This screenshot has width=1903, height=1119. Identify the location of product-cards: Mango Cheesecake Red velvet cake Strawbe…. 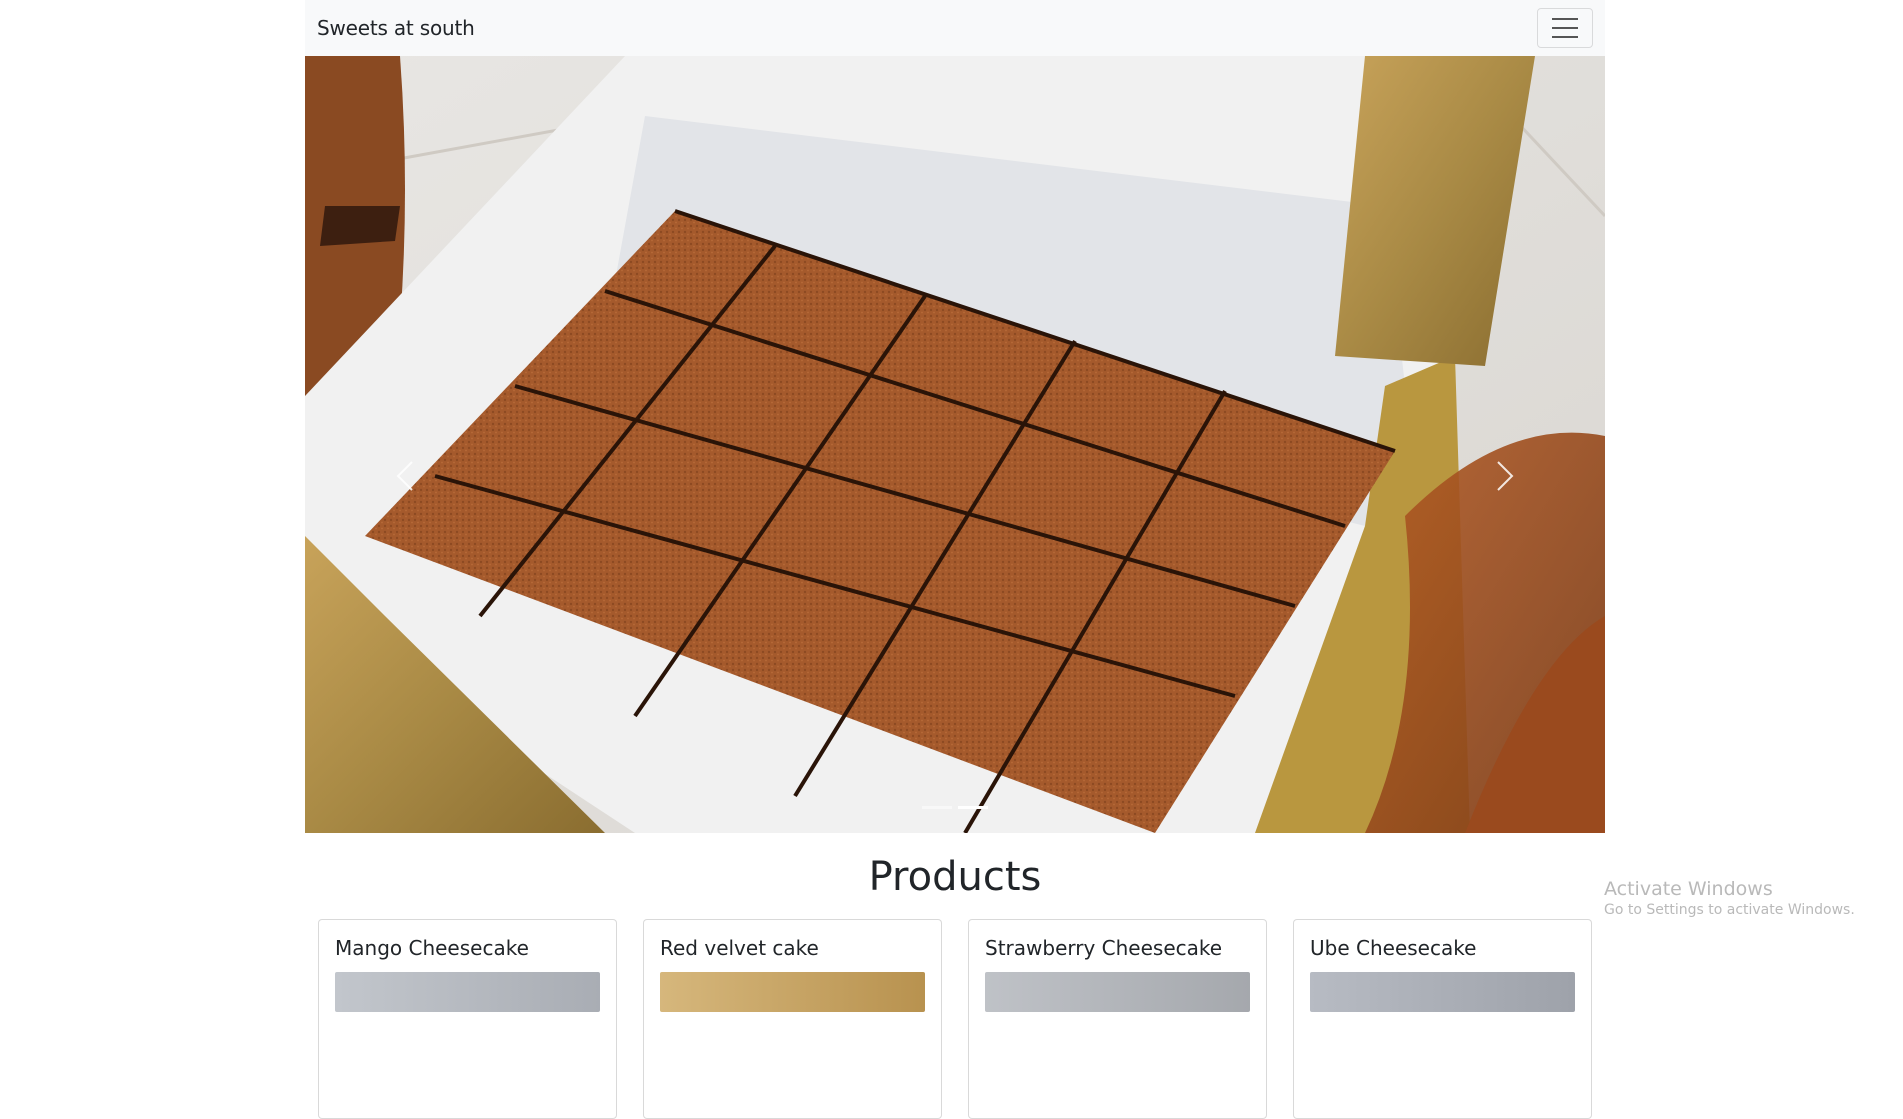
(955, 1019).